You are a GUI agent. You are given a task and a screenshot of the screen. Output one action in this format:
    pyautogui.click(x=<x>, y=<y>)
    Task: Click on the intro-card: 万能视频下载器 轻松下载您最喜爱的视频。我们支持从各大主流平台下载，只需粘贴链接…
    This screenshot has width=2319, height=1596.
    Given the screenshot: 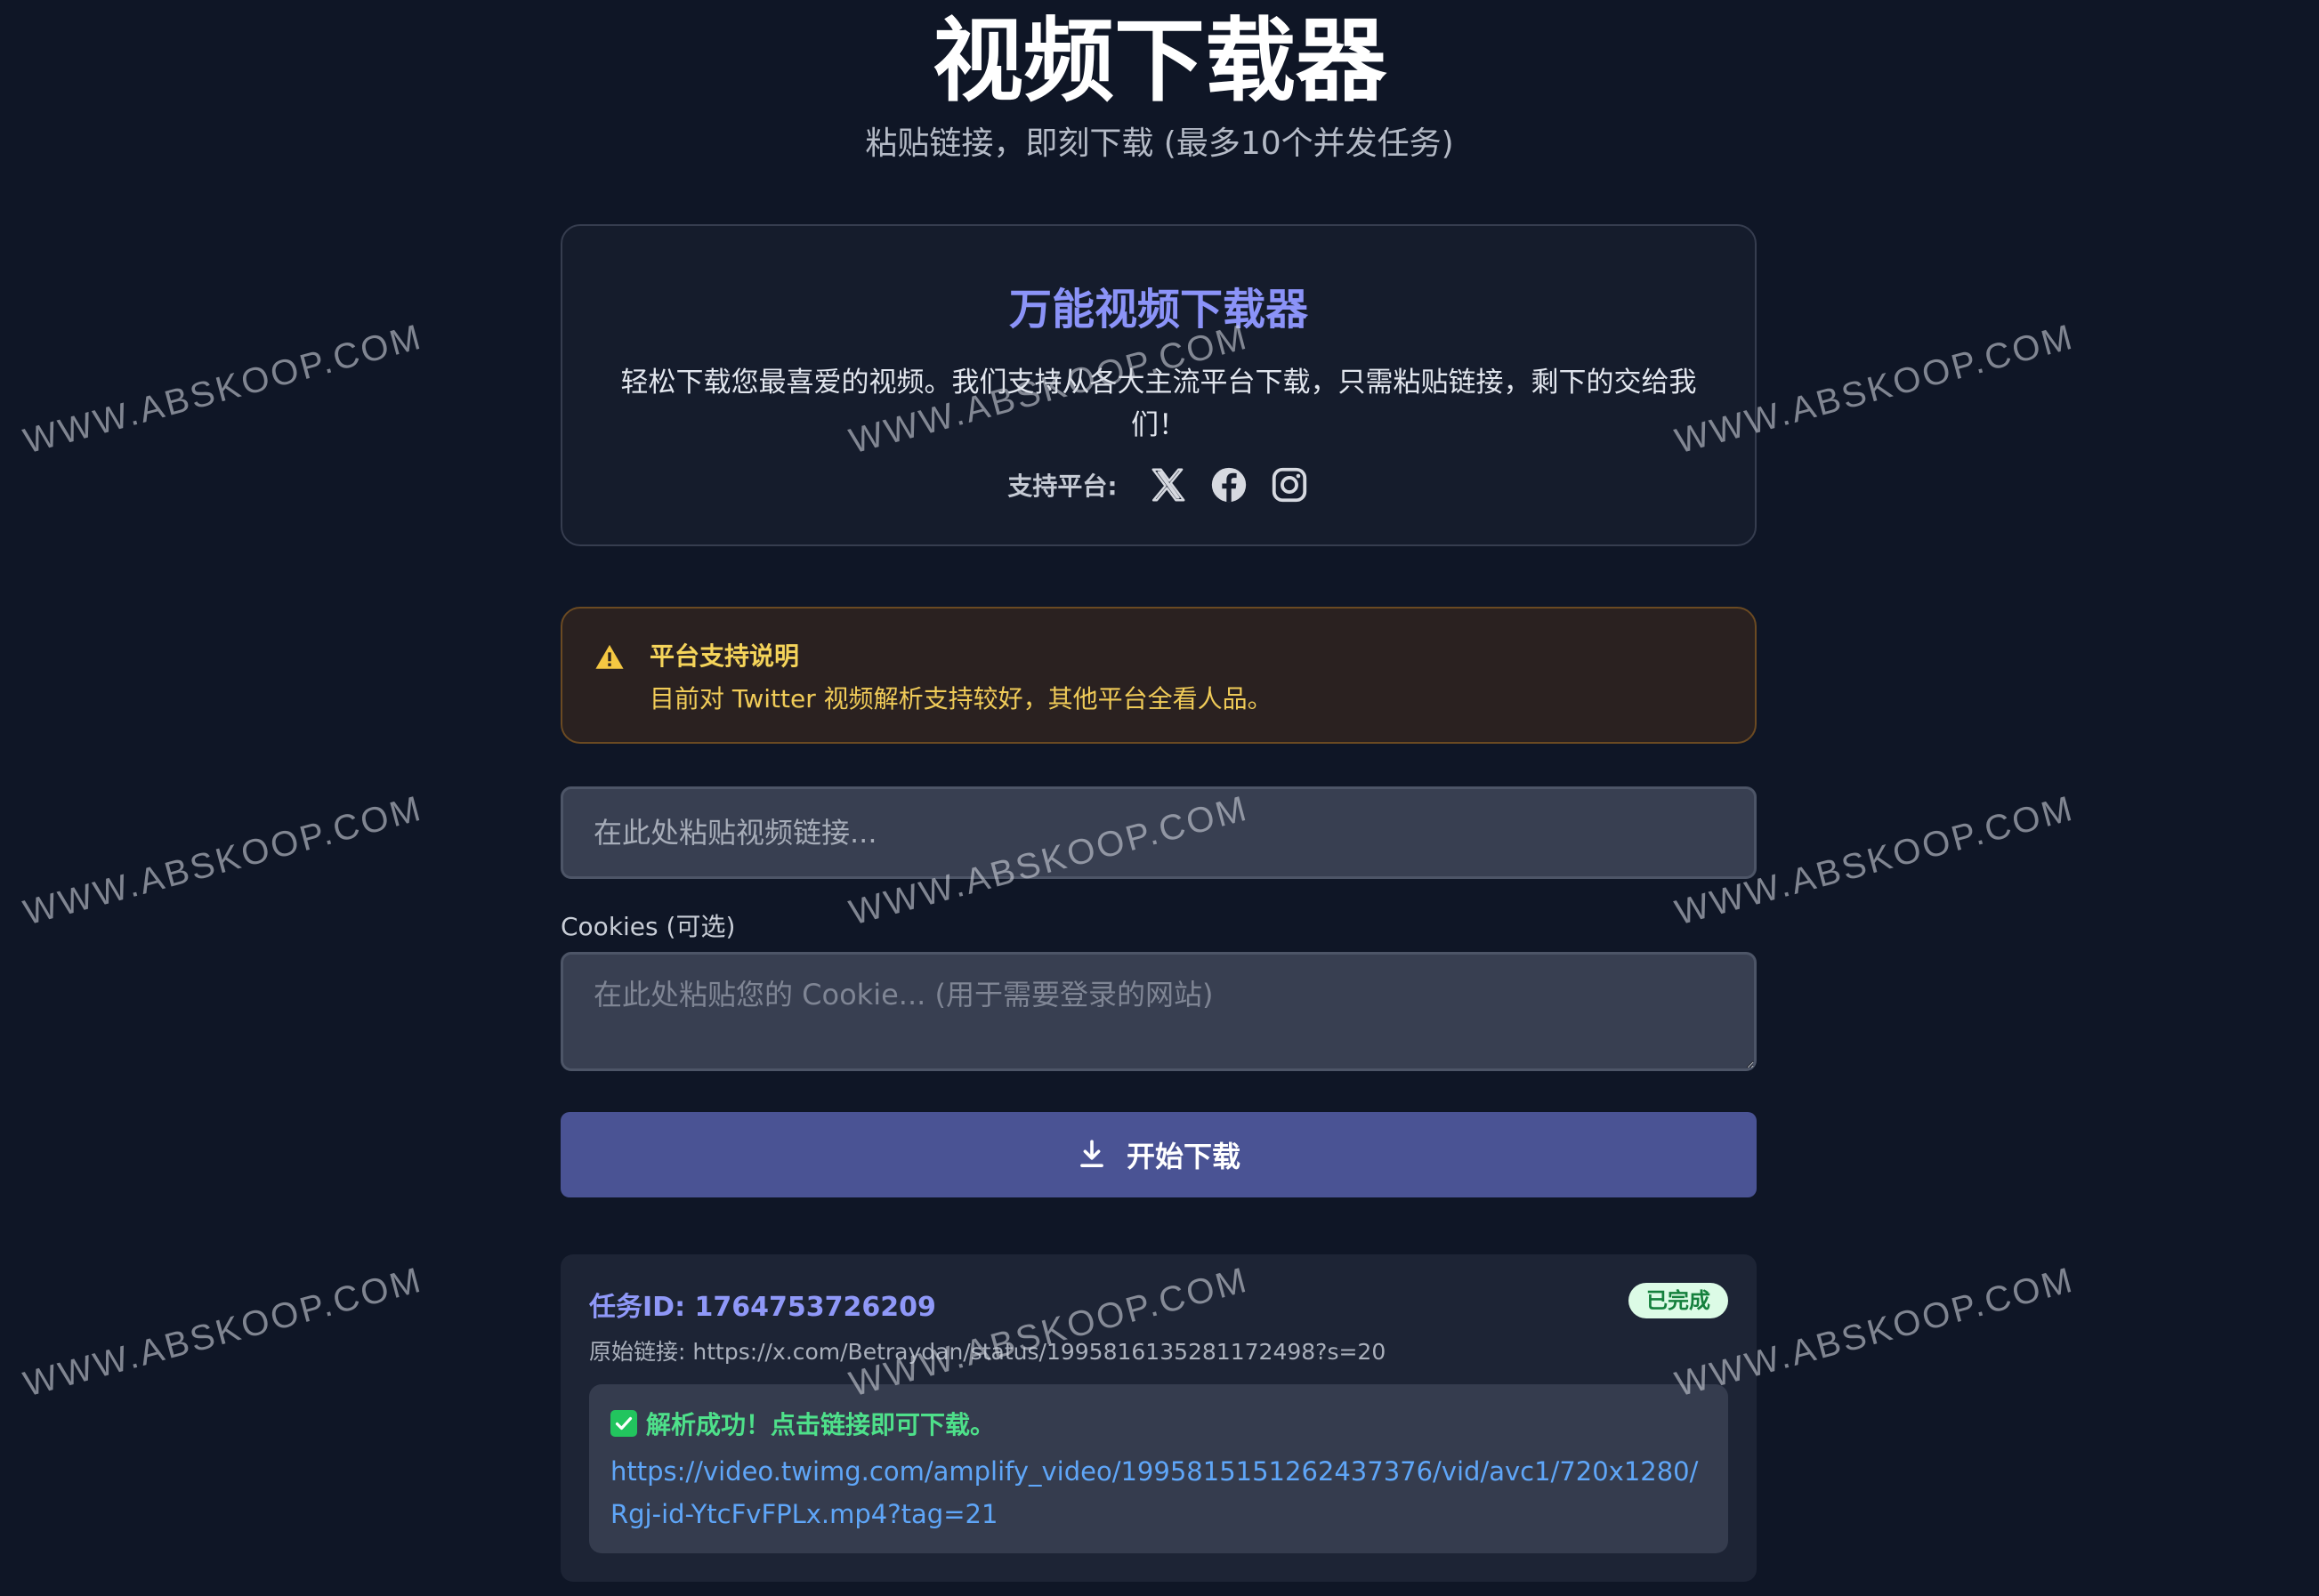 What is the action you would take?
    pyautogui.click(x=1159, y=385)
    